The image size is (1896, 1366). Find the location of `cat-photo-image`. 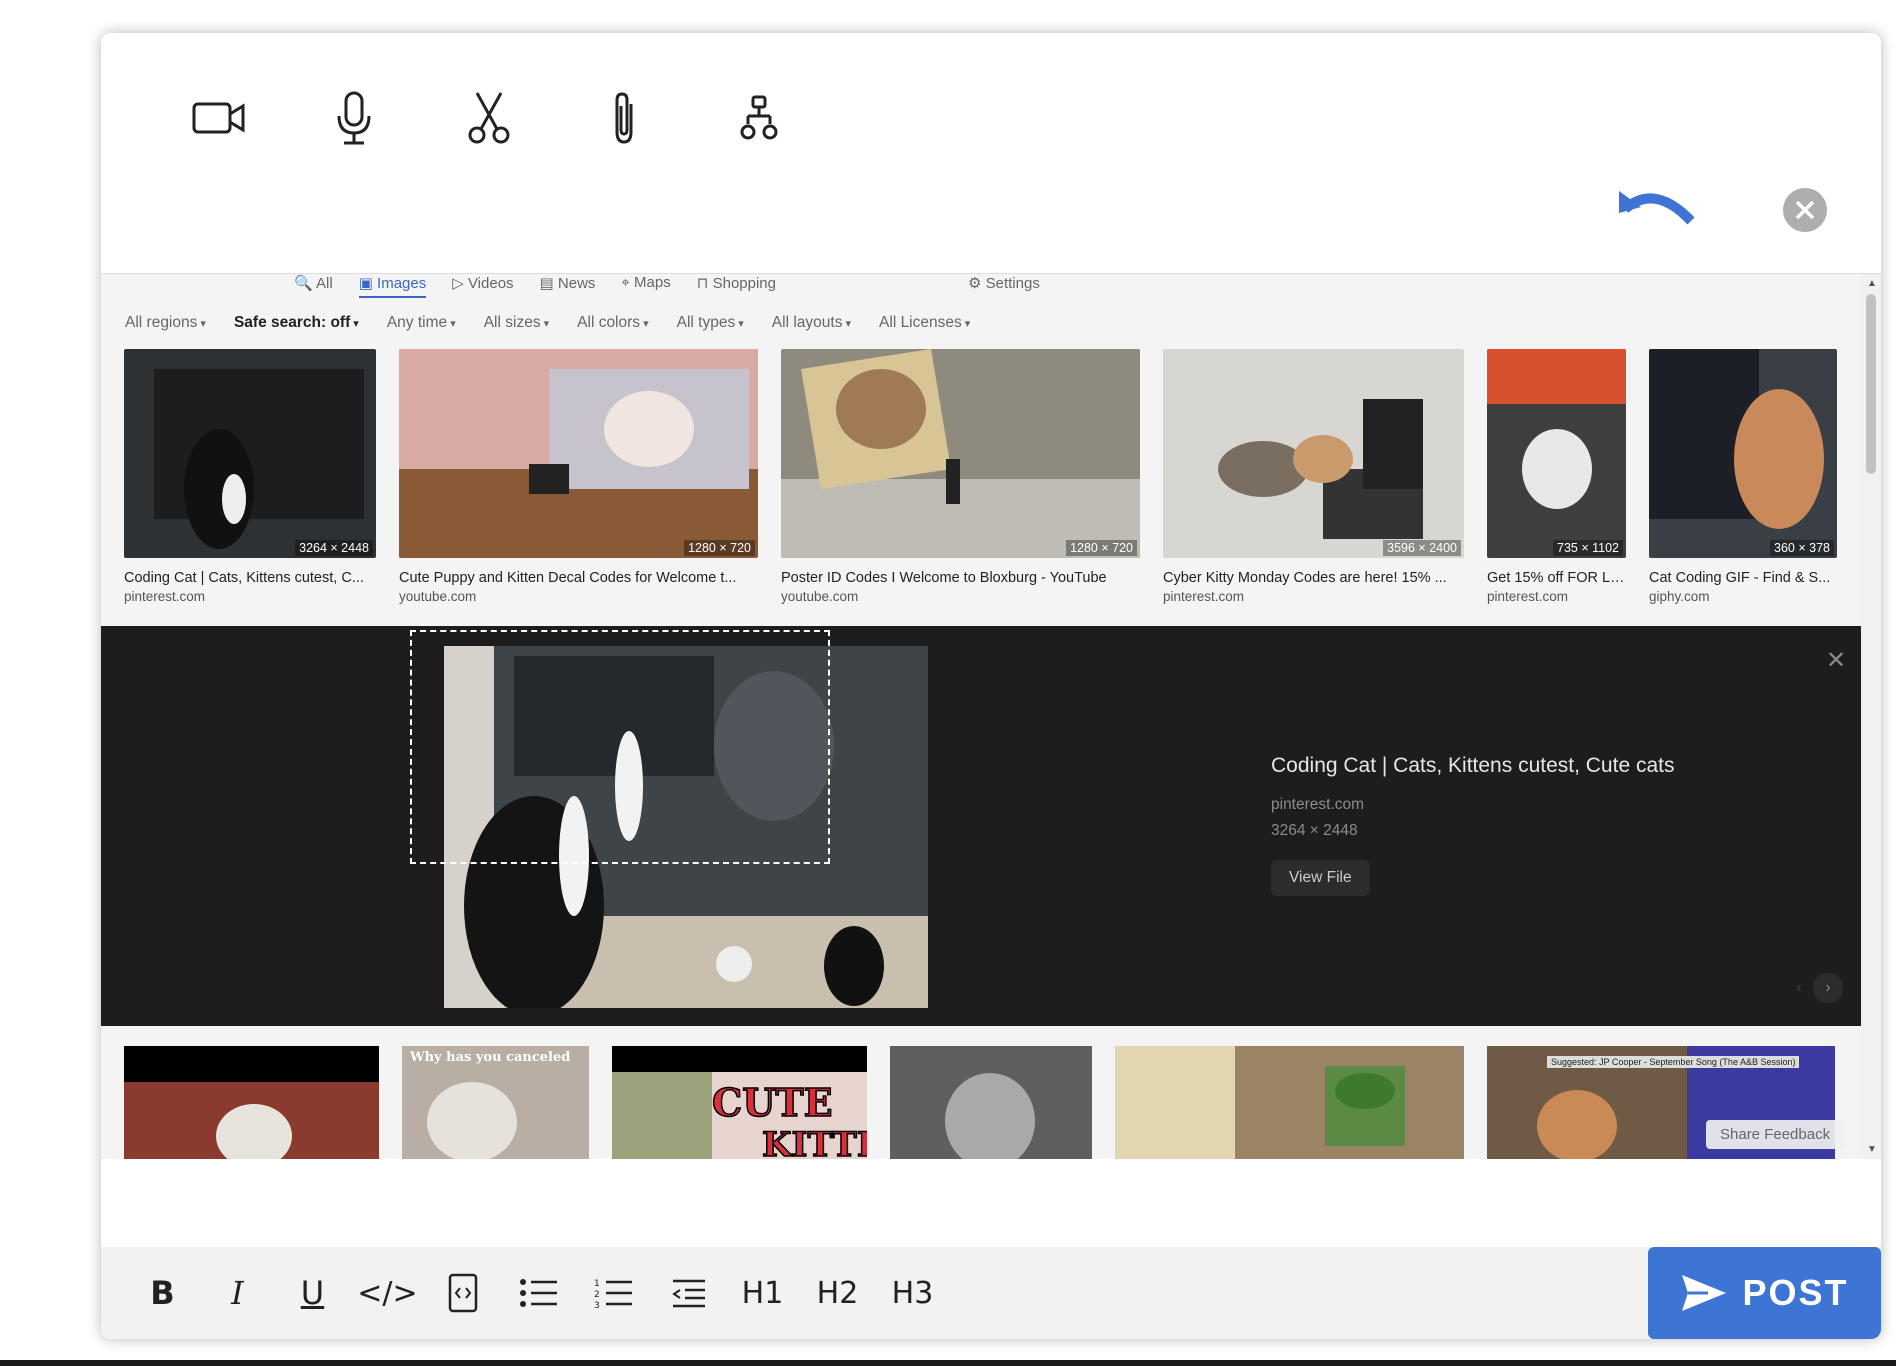

cat-photo-image is located at coordinates (259, 459).